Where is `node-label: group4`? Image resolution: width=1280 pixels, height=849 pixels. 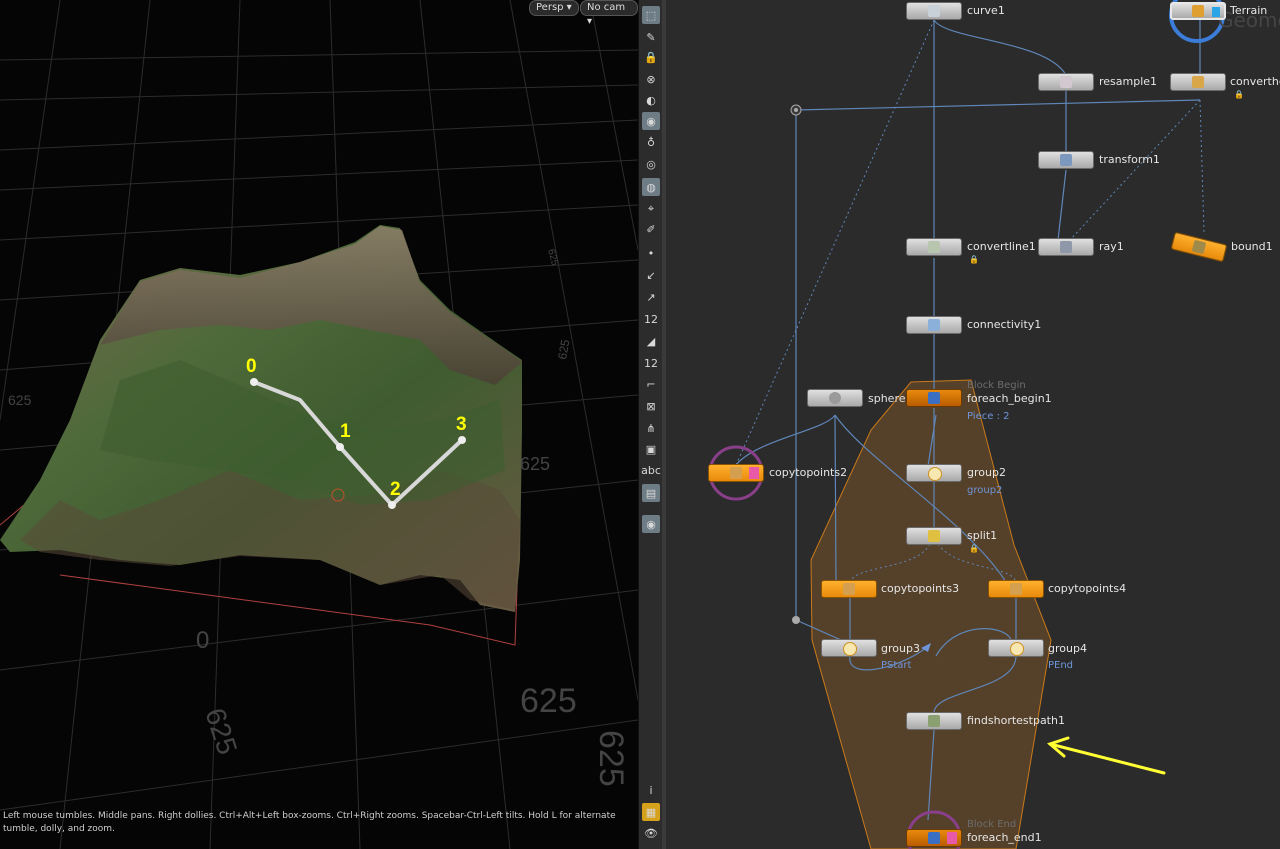
node-label: group4 is located at coordinates (1067, 648).